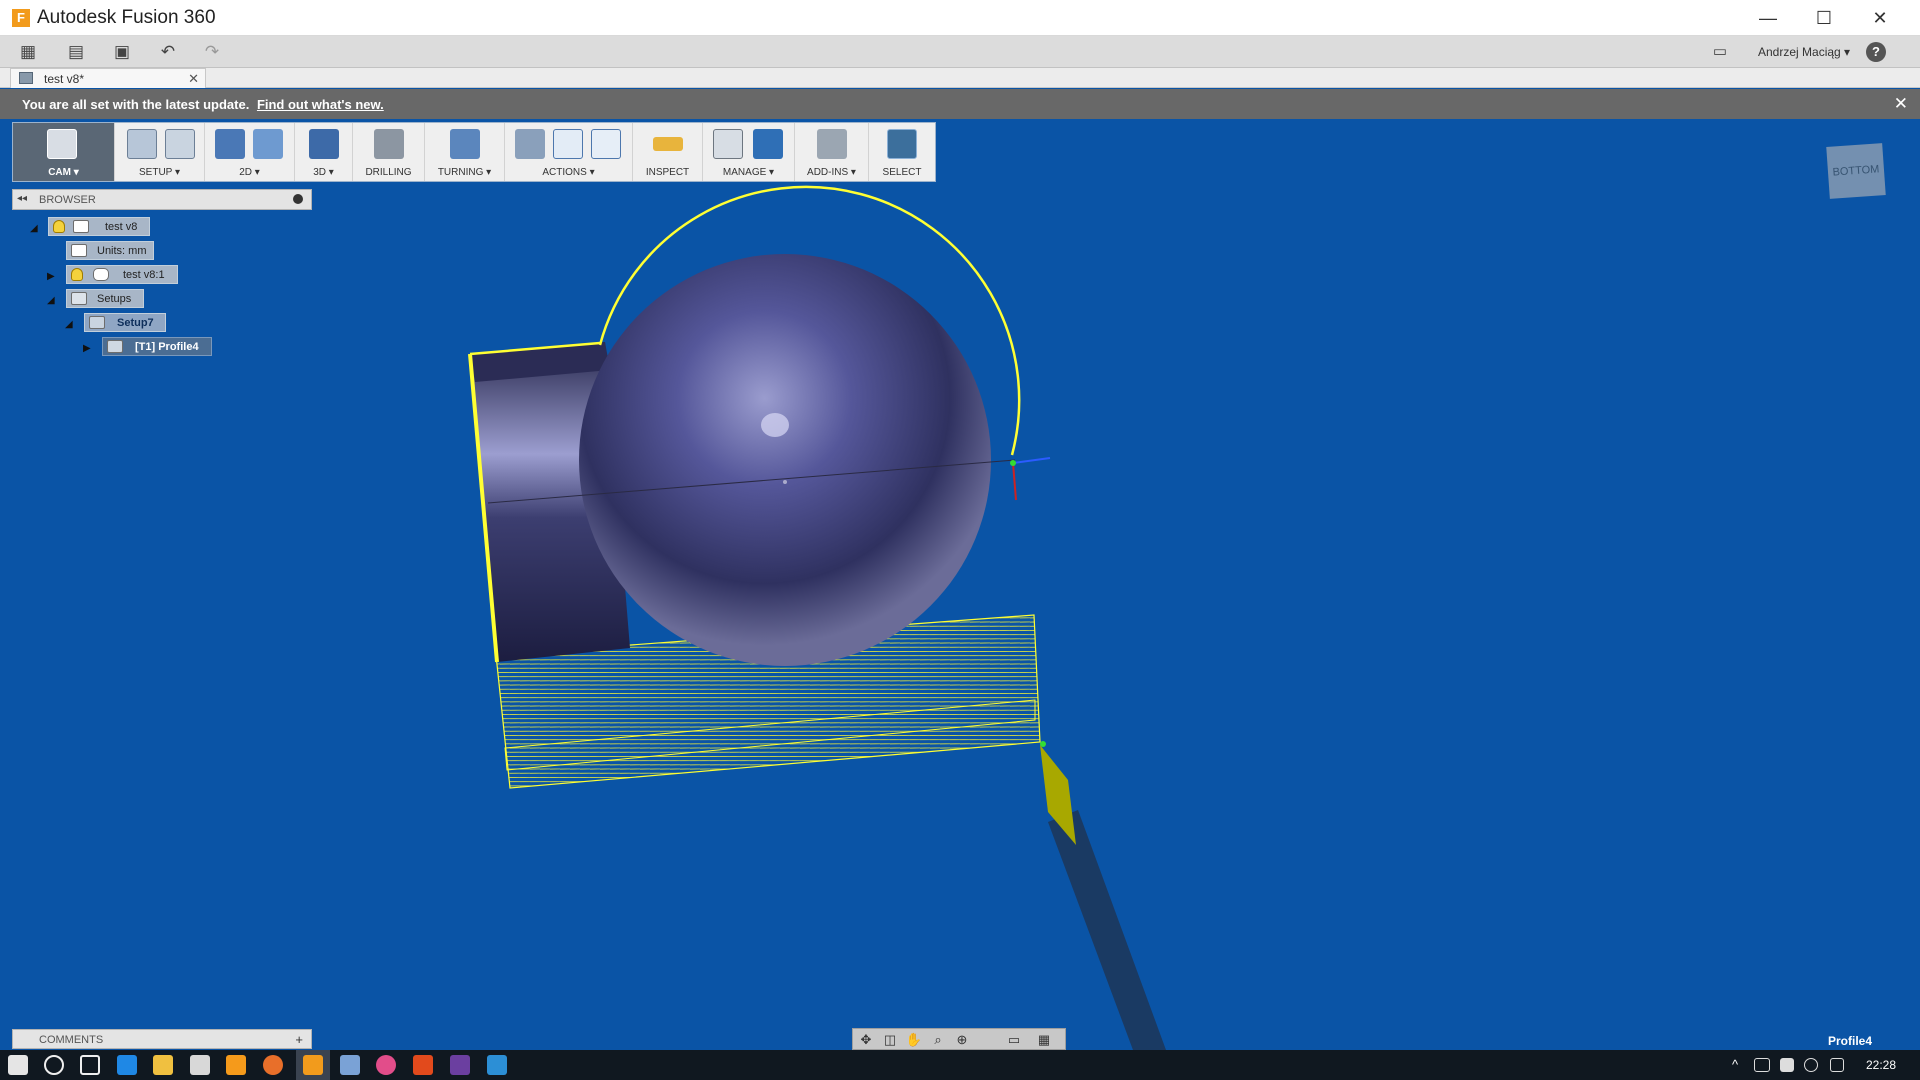 This screenshot has height=1080, width=1920. I want to click on tree-root-node: test v8, so click(99, 226).